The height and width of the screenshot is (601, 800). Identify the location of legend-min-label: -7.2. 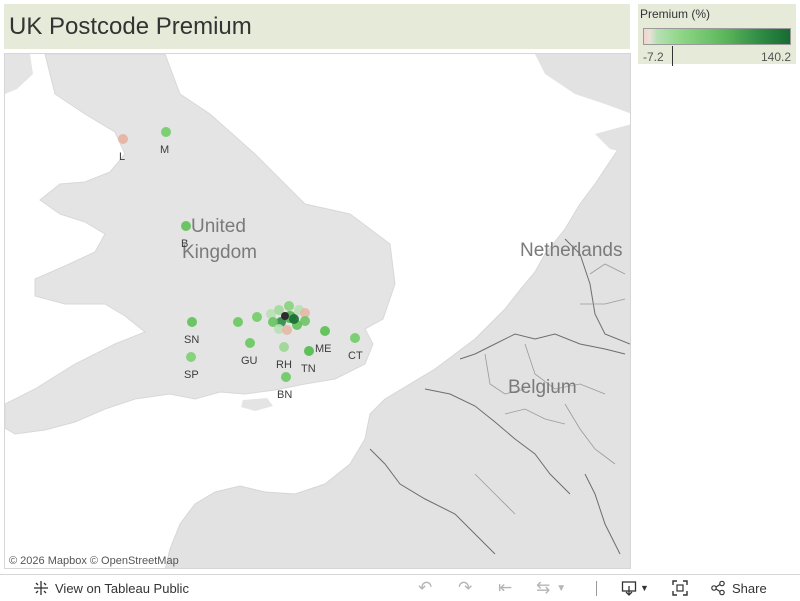
(653, 57).